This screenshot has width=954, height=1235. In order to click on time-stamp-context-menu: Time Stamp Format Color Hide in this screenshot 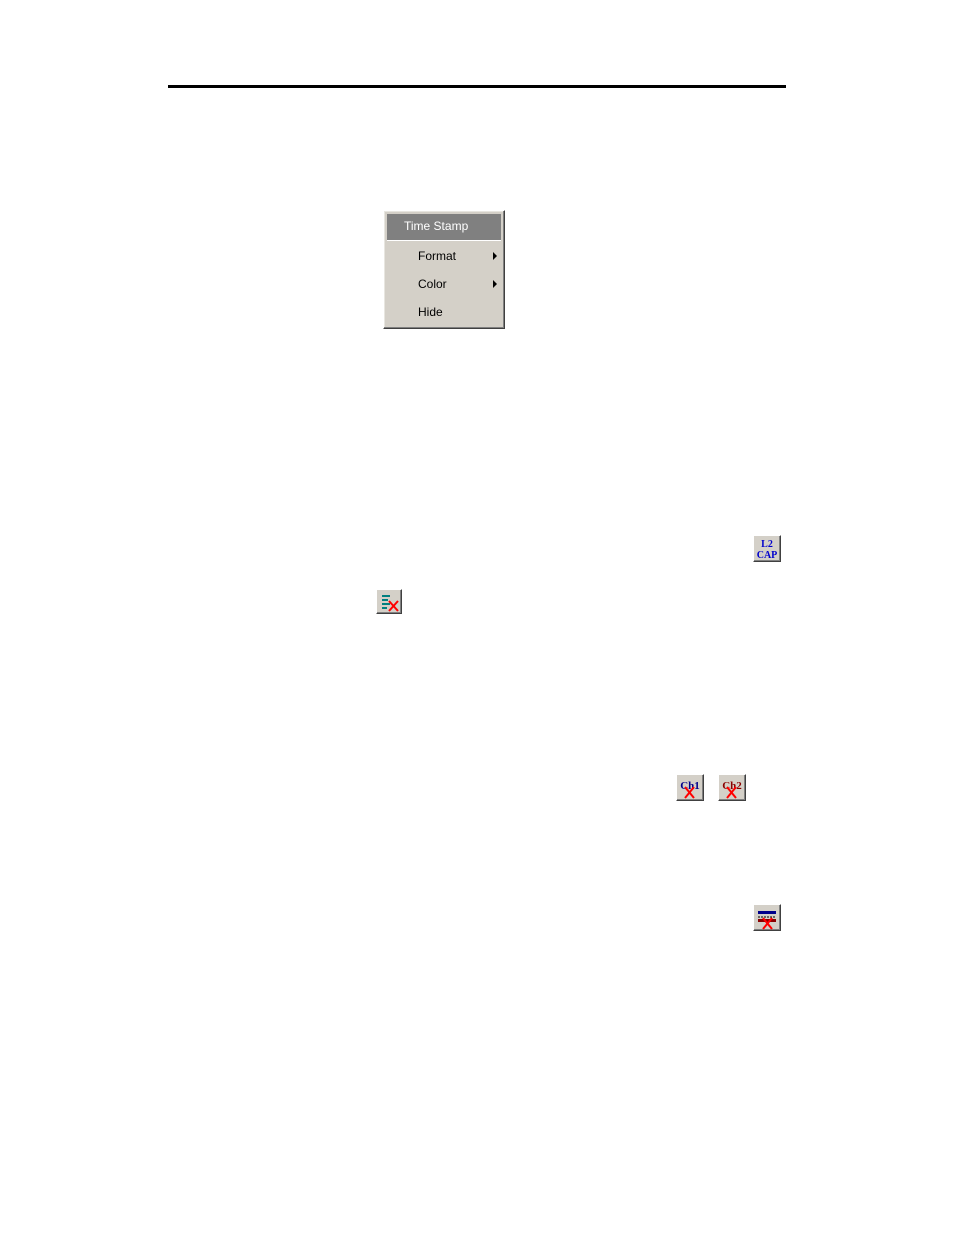, I will do `click(444, 269)`.